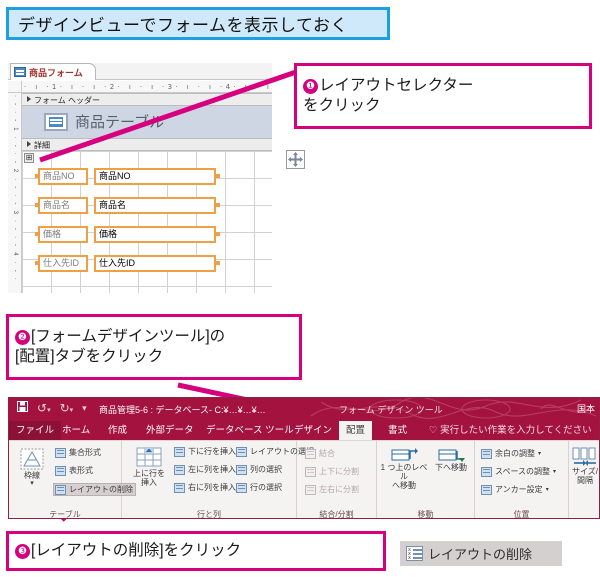 This screenshot has width=600, height=577. What do you see at coordinates (81, 470) in the screenshot?
I see `tabular-layout-label: 表形式` at bounding box center [81, 470].